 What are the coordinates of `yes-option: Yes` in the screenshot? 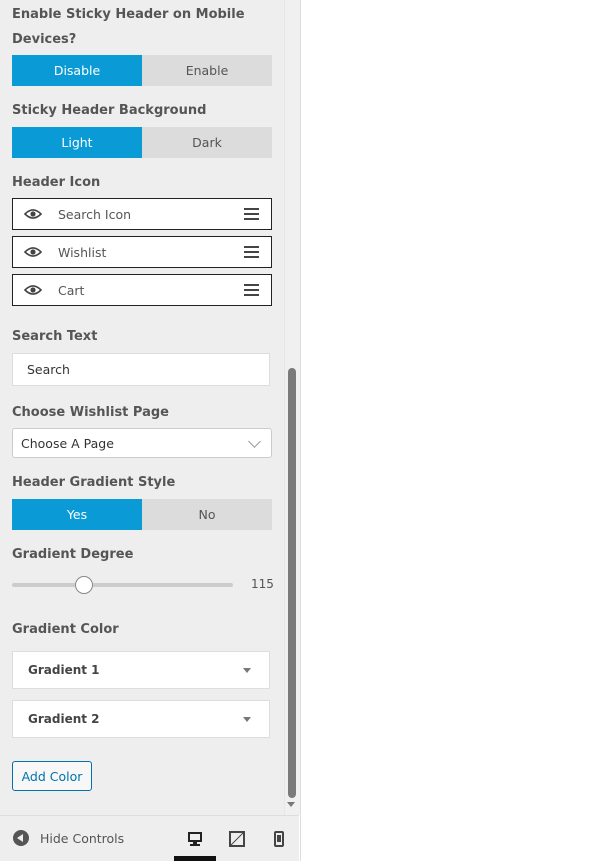 It's located at (77, 514).